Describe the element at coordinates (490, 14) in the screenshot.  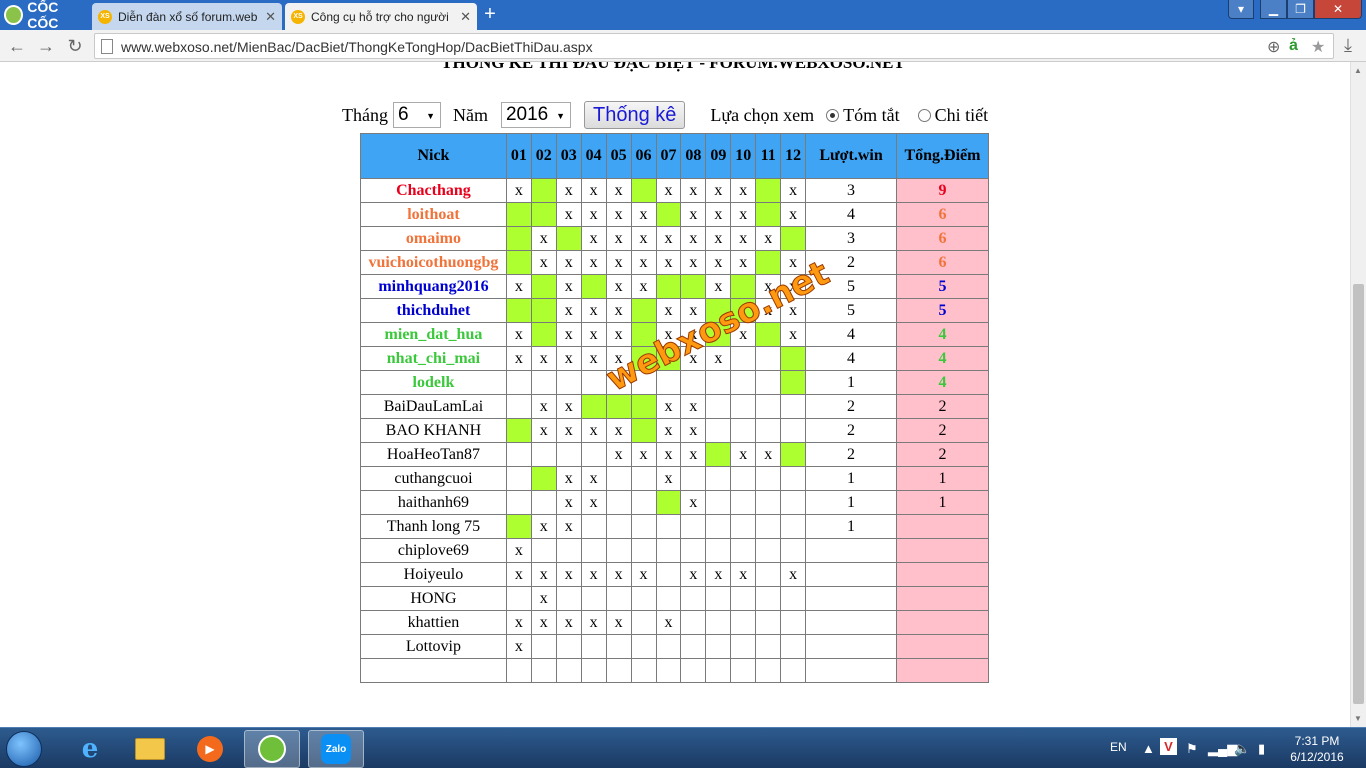
I see `new-tab-button: +` at that location.